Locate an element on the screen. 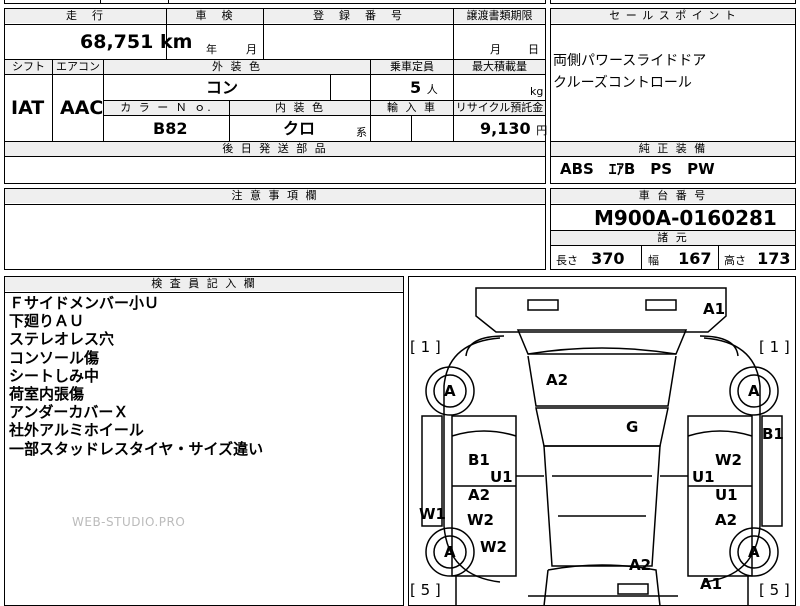  remark-line: ステレオレス穴 is located at coordinates (62, 339).